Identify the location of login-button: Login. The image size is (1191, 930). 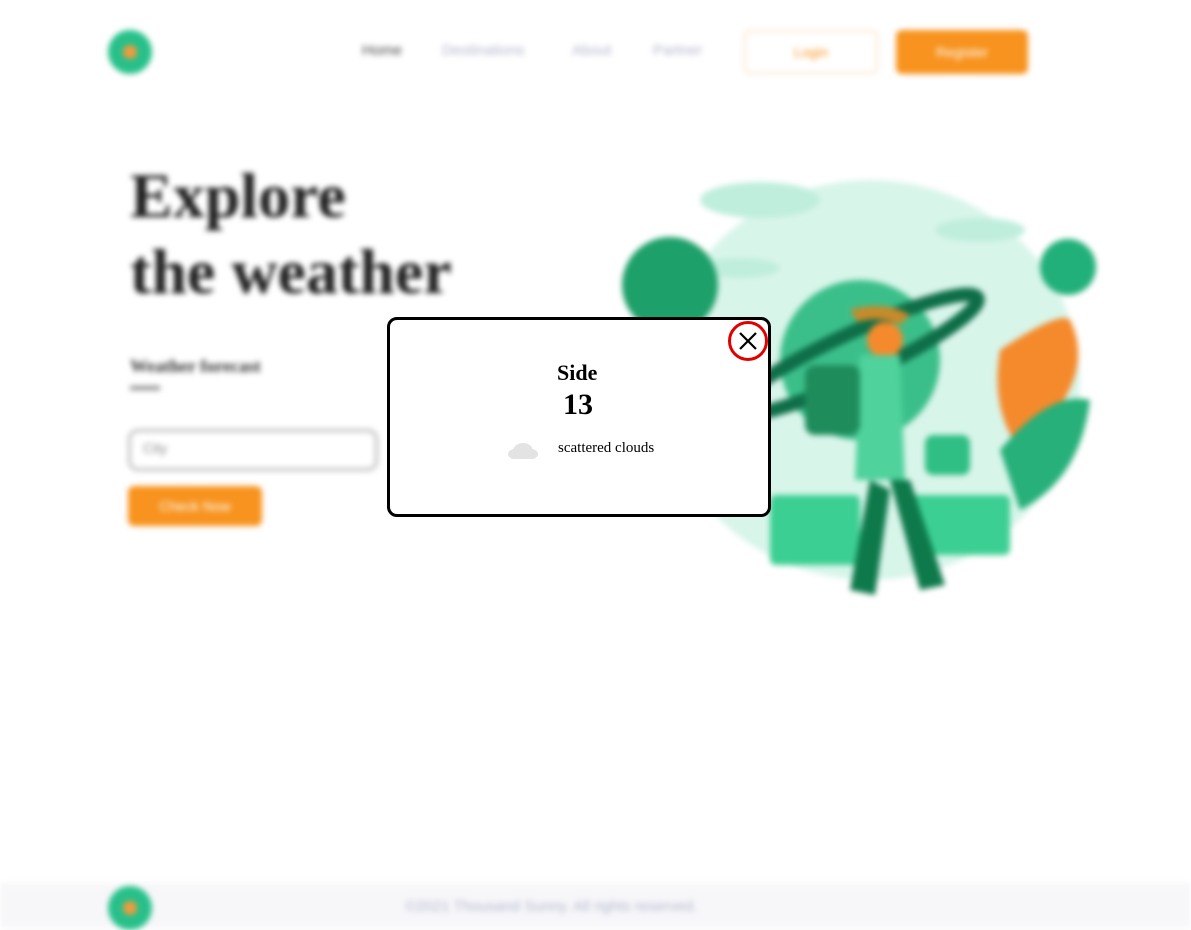
(811, 52).